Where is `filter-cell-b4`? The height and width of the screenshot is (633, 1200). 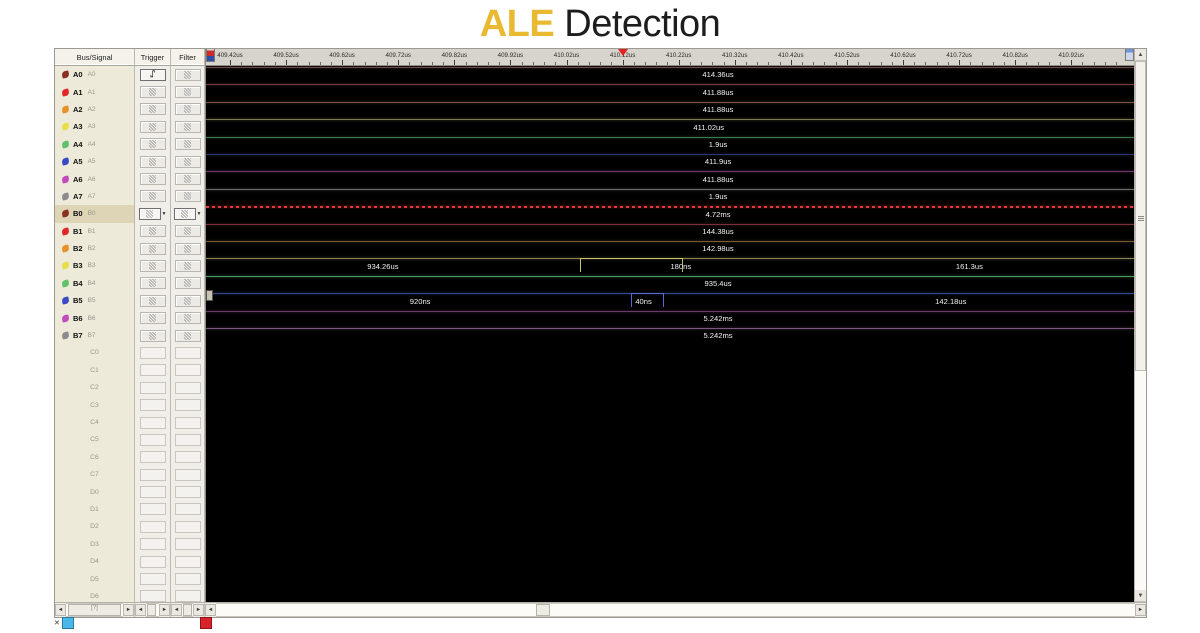 filter-cell-b4 is located at coordinates (187, 283).